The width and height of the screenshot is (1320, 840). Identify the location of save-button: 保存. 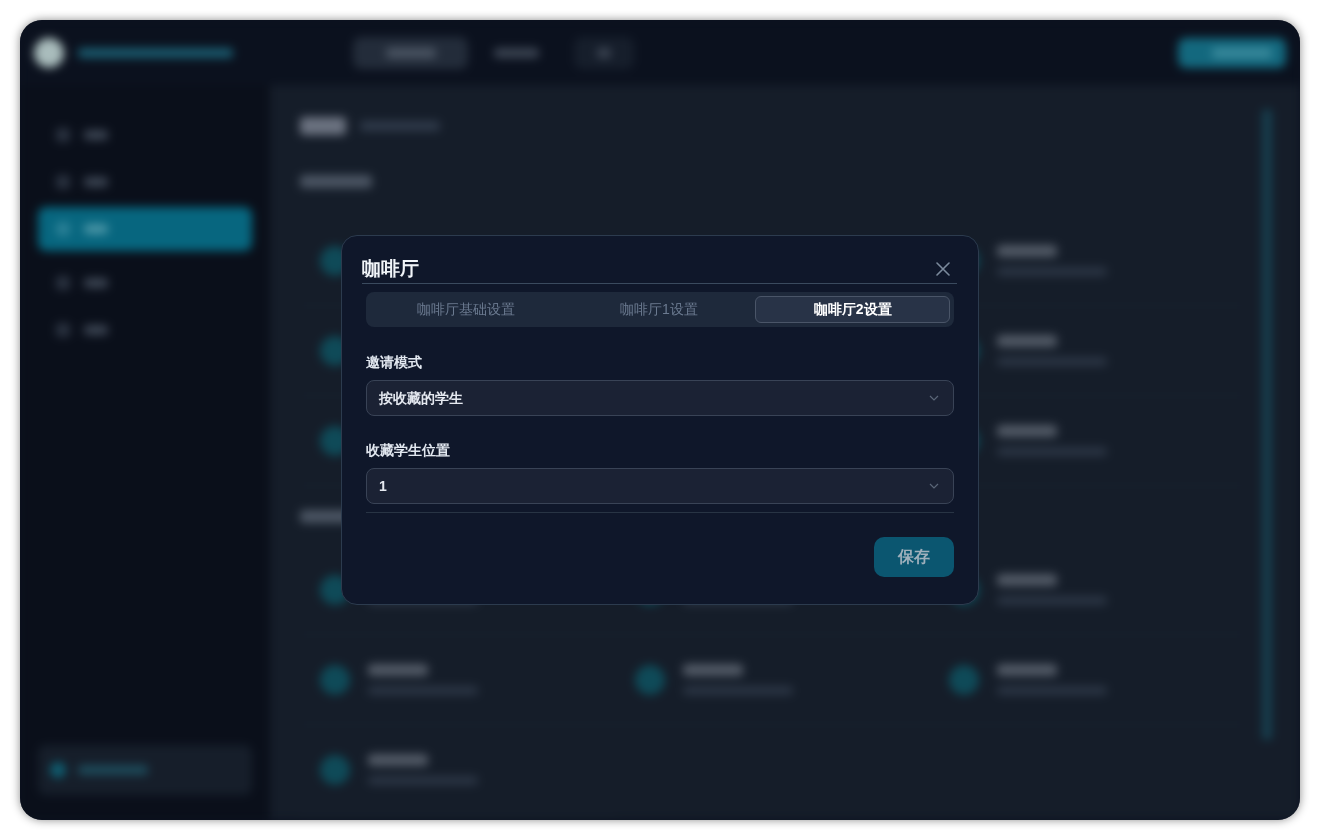
(914, 557).